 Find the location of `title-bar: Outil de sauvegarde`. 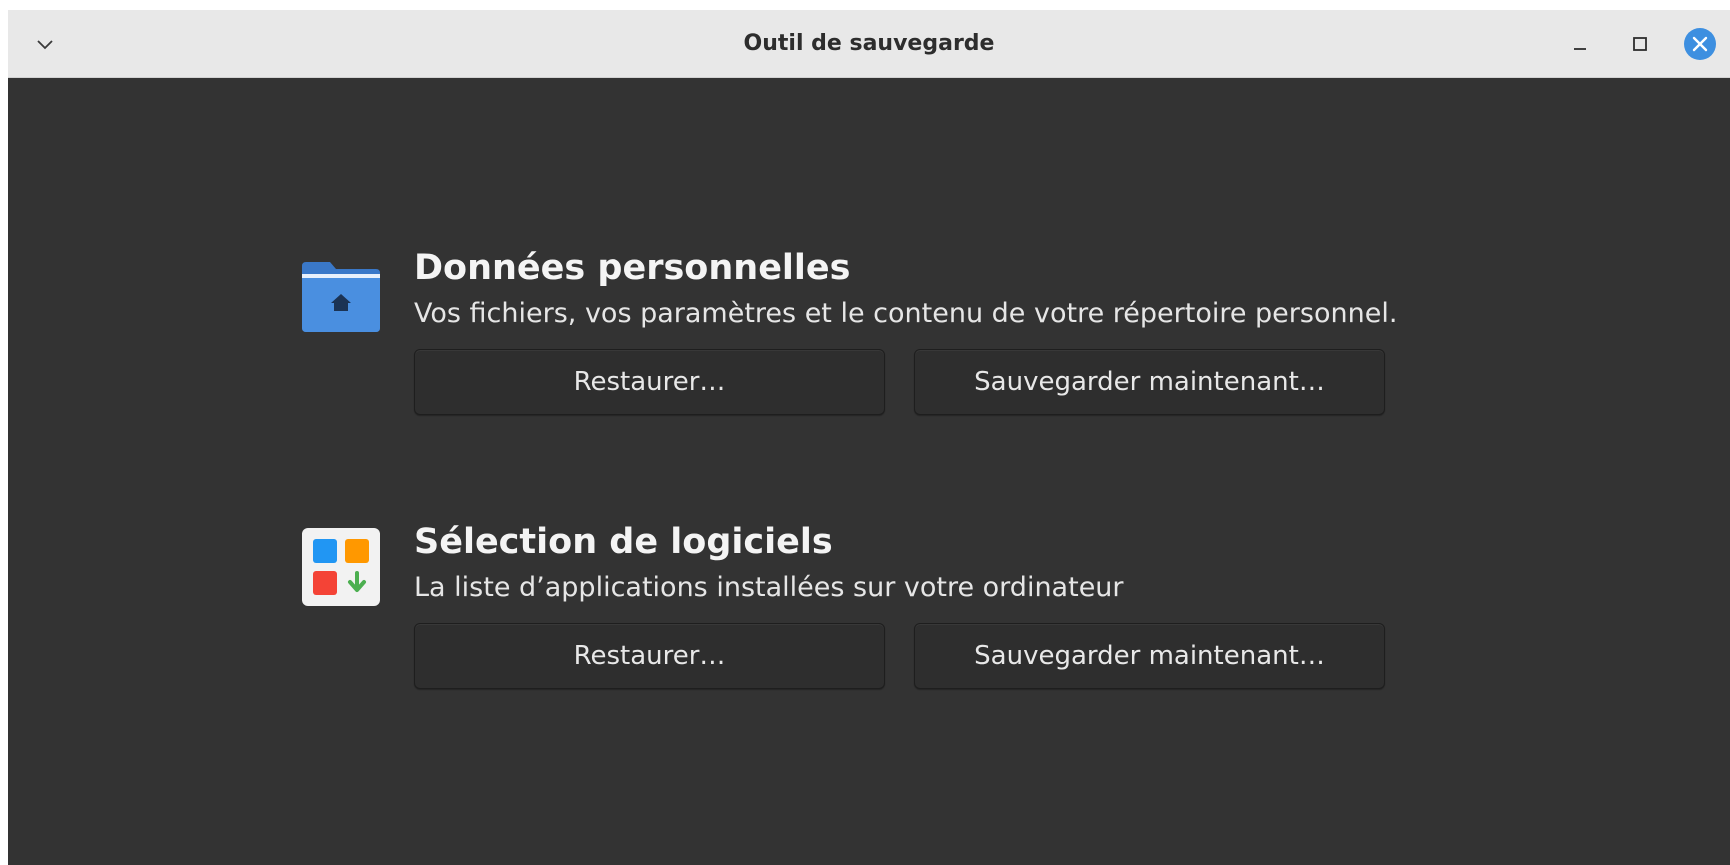

title-bar: Outil de sauvegarde is located at coordinates (869, 44).